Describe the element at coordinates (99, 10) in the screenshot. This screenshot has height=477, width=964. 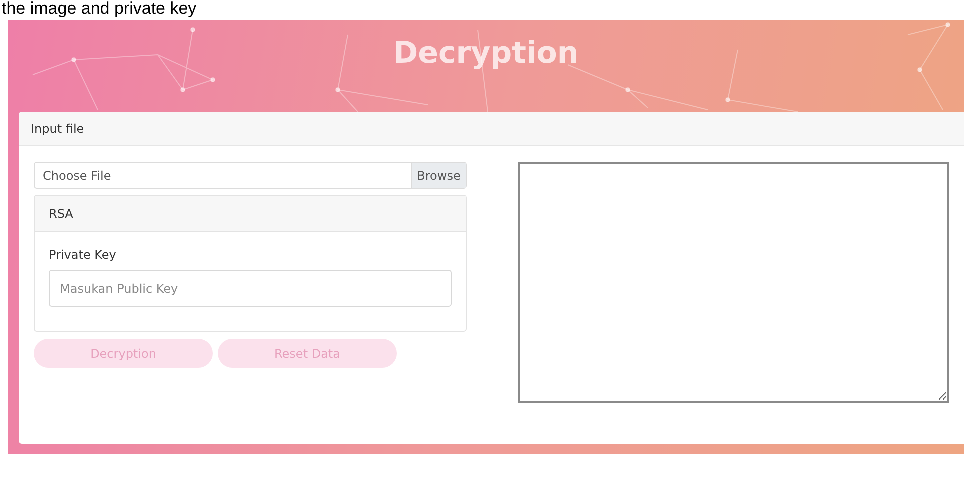
I see `caption-text: the image and private key` at that location.